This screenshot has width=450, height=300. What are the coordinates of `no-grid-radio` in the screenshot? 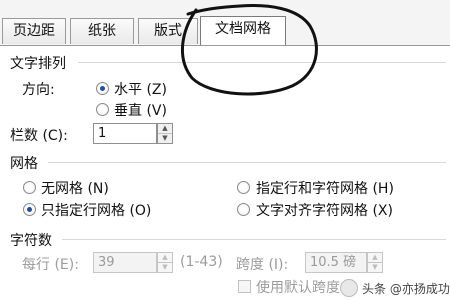 It's located at (29, 187).